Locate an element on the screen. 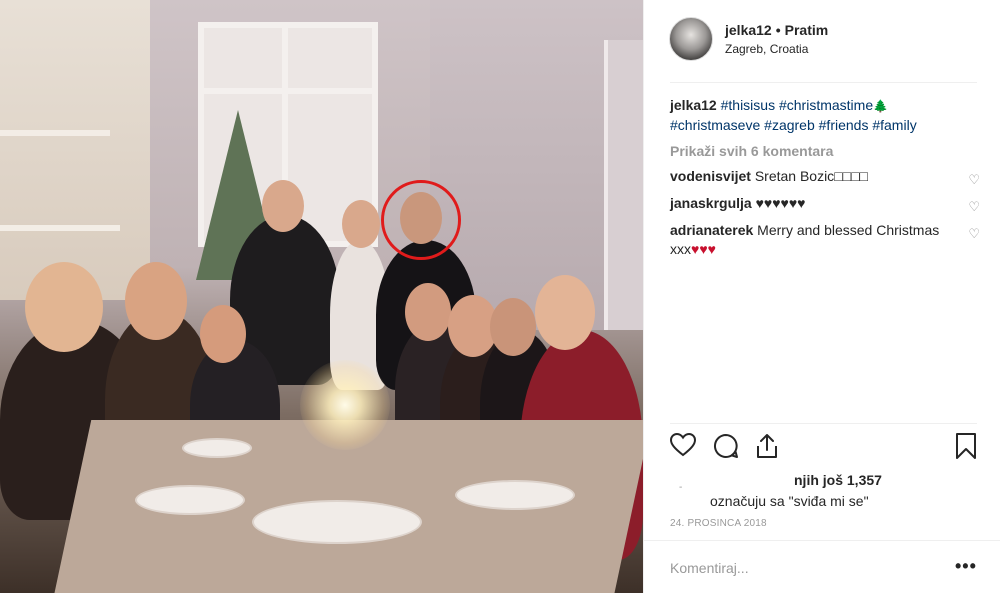 This screenshot has width=1000, height=593. photo-door is located at coordinates (623, 185).